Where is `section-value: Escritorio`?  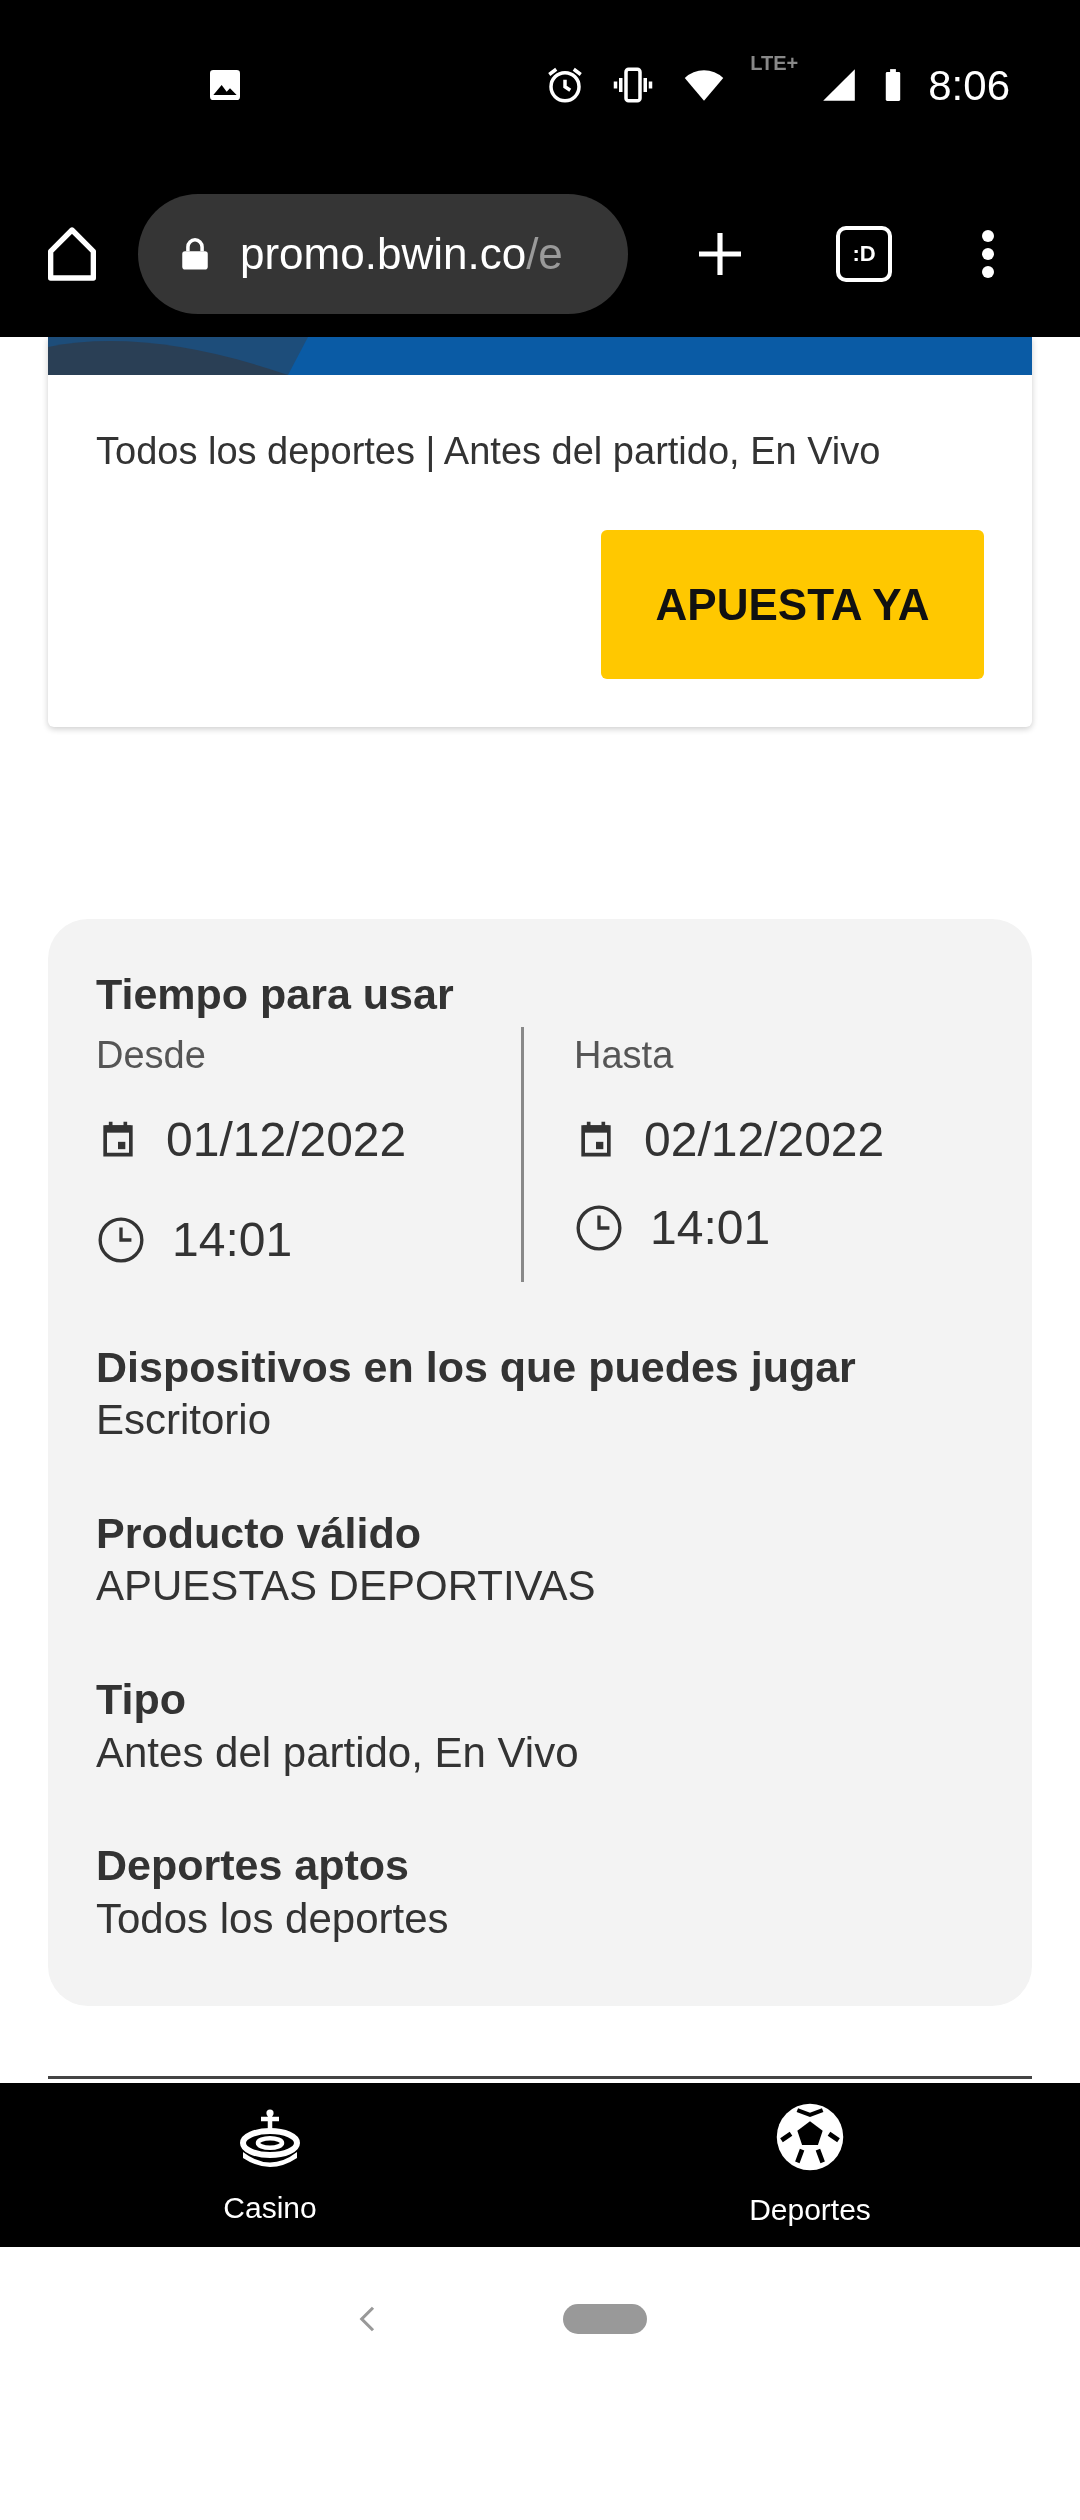 section-value: Escritorio is located at coordinates (184, 1420).